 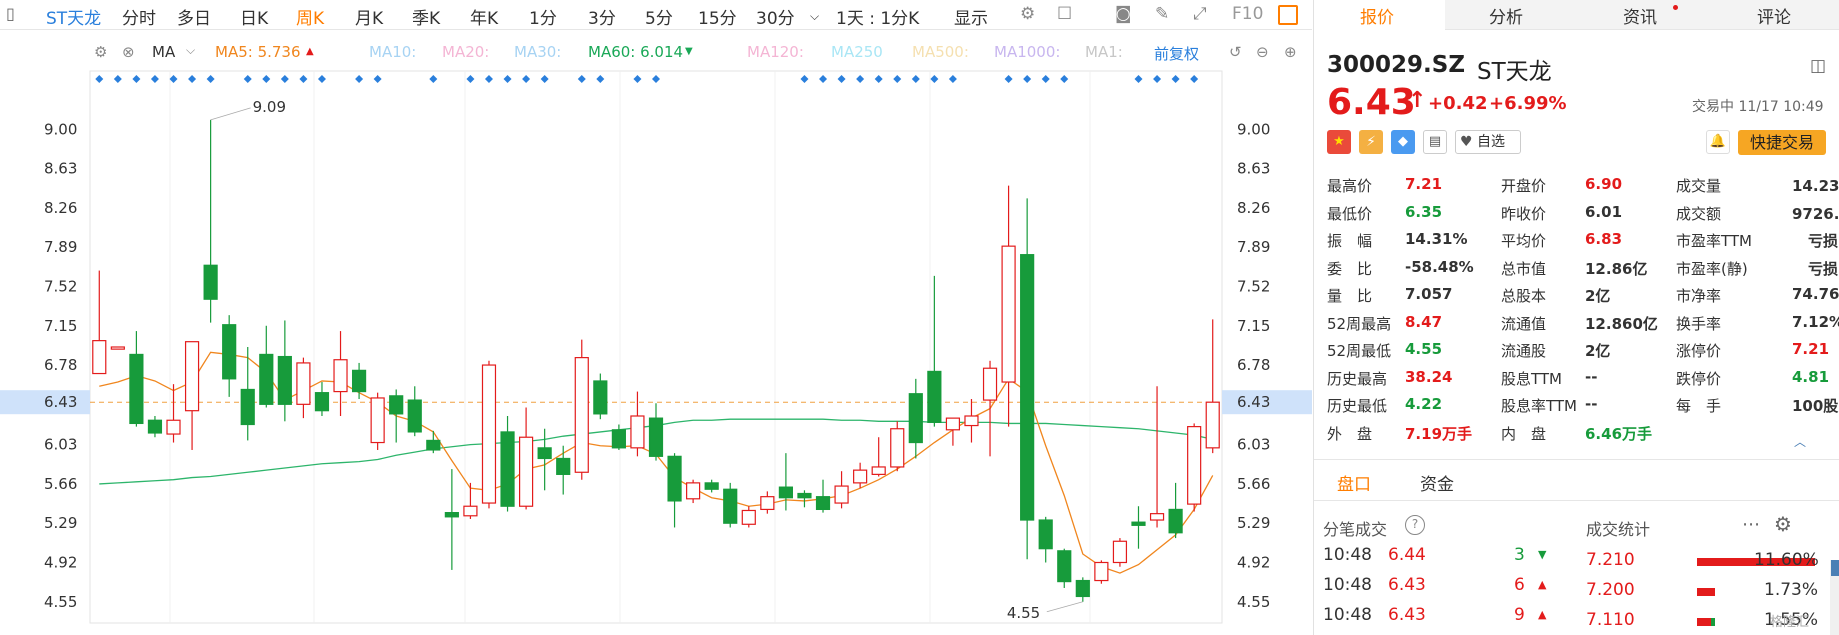 I want to click on y-tick-label-right: 8.26, so click(x=1253, y=208).